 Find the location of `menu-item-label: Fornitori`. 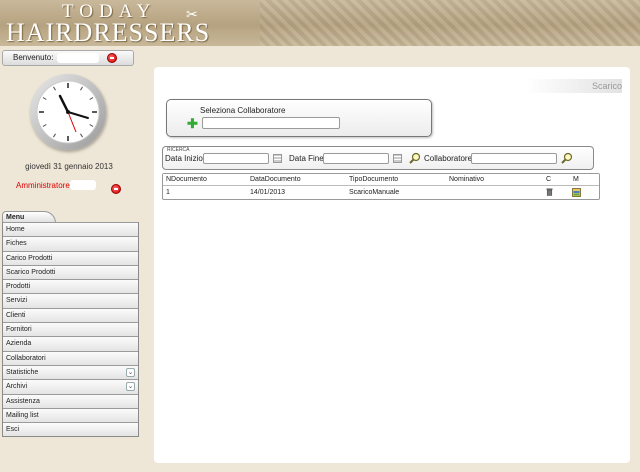

menu-item-label: Fornitori is located at coordinates (19, 330).